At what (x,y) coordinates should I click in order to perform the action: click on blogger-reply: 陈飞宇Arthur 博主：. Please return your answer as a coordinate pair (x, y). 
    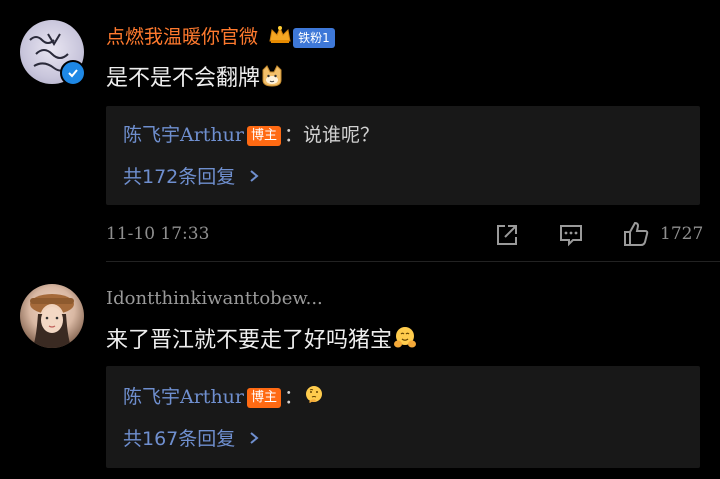
    Looking at the image, I should click on (224, 396).